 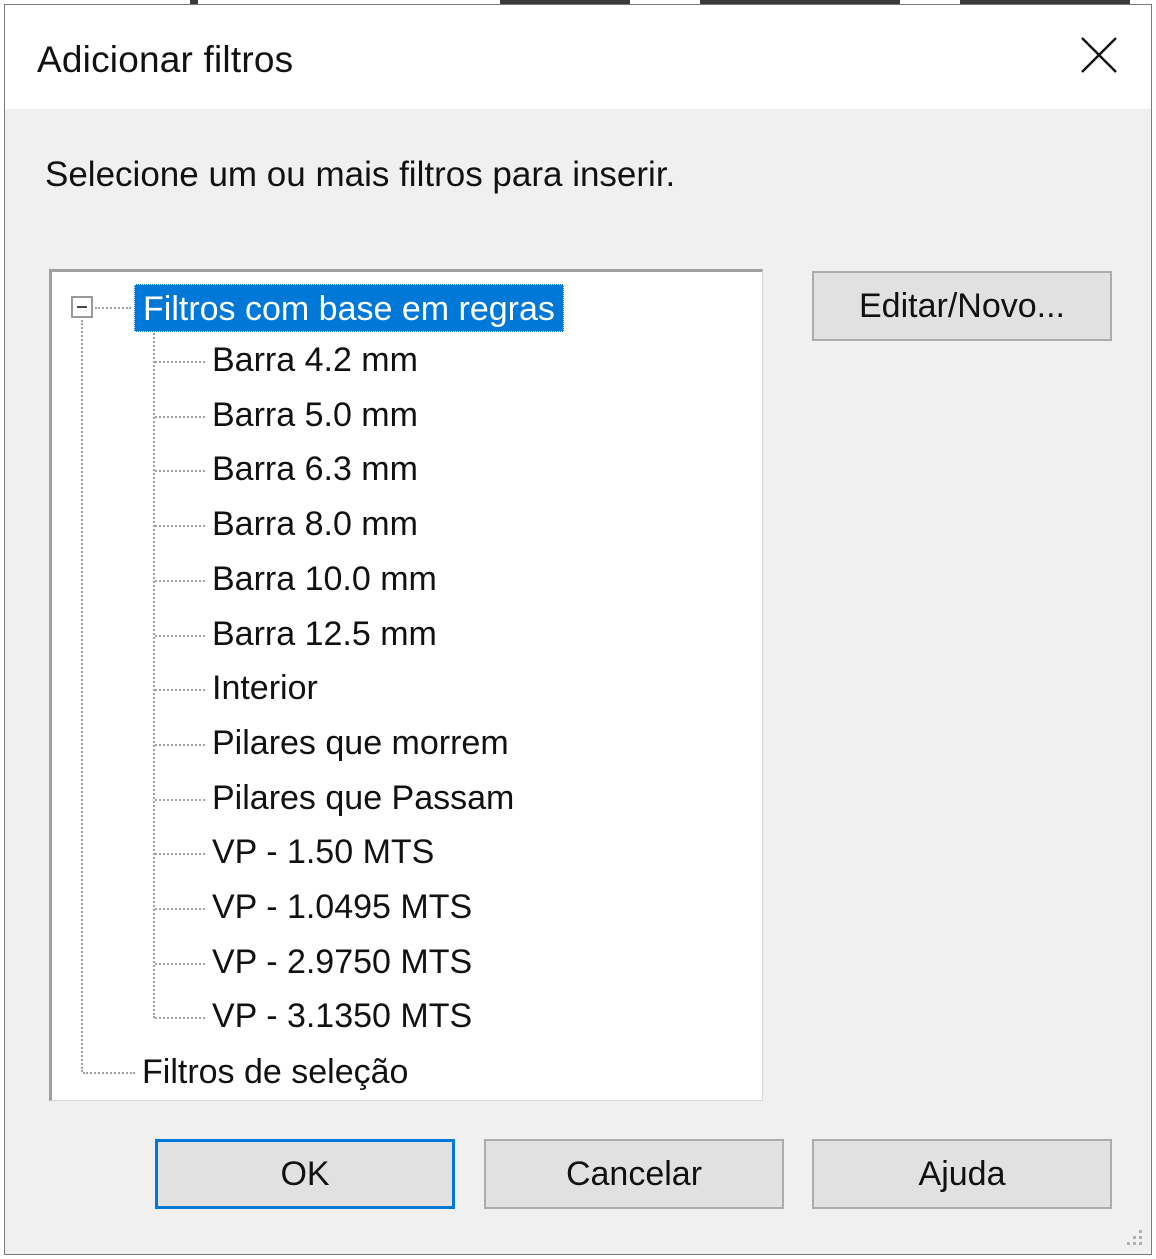 What do you see at coordinates (305, 1174) in the screenshot?
I see `ok-button: OK` at bounding box center [305, 1174].